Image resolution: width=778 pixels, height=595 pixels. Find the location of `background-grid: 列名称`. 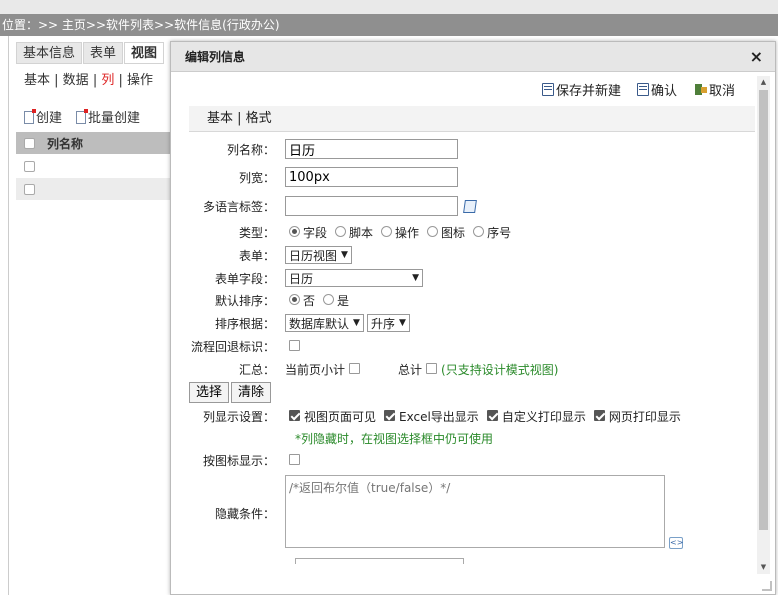

background-grid: 列名称 is located at coordinates (93, 166).